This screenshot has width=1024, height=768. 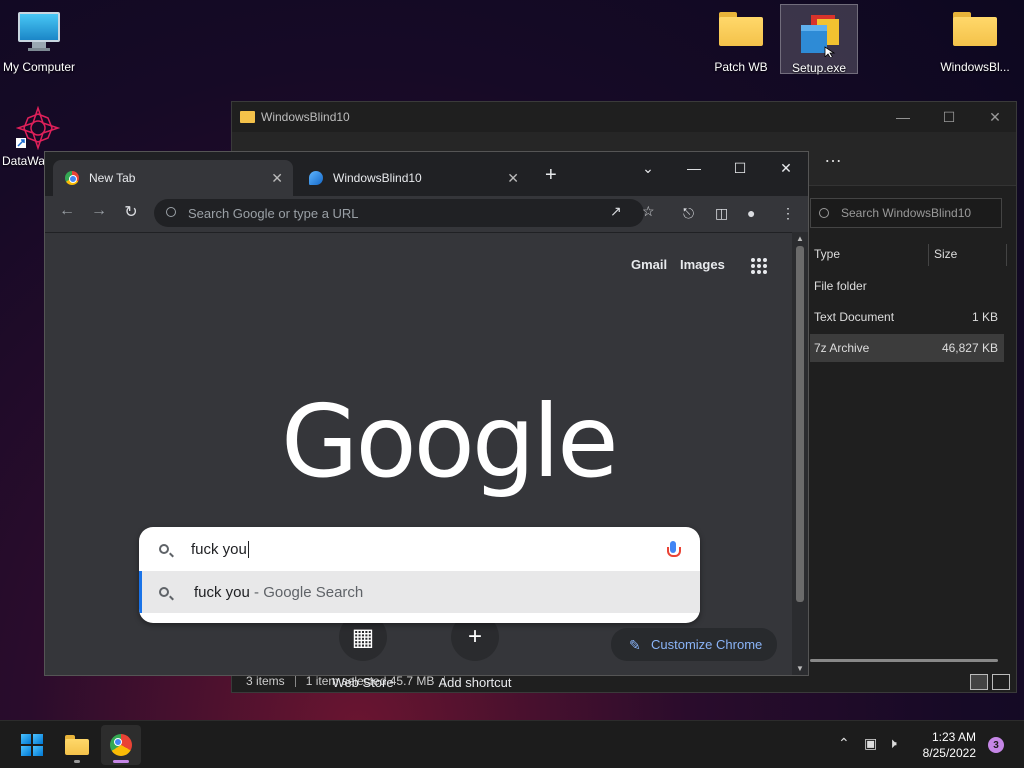 I want to click on address-bar-placeholder: Search Google or type a URL, so click(x=273, y=213).